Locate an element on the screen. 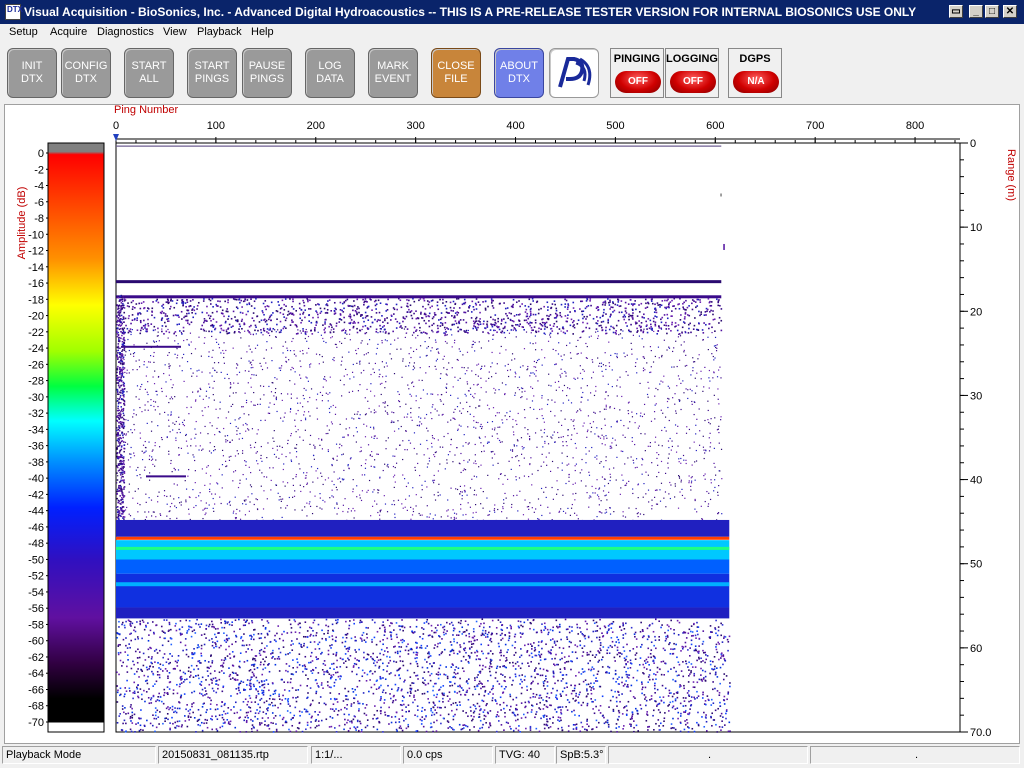 This screenshot has width=1024, height=768. minimize-icon: _ is located at coordinates (976, 11).